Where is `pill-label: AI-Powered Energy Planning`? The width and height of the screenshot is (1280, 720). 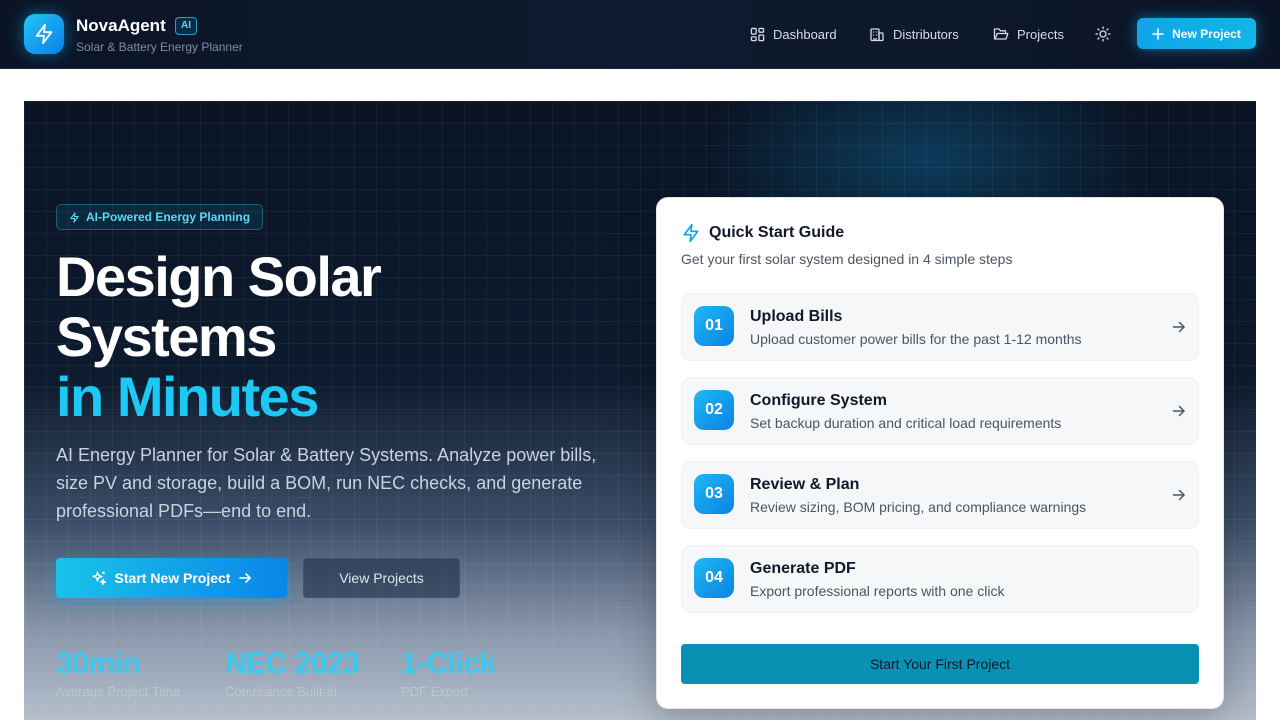 pill-label: AI-Powered Energy Planning is located at coordinates (168, 217).